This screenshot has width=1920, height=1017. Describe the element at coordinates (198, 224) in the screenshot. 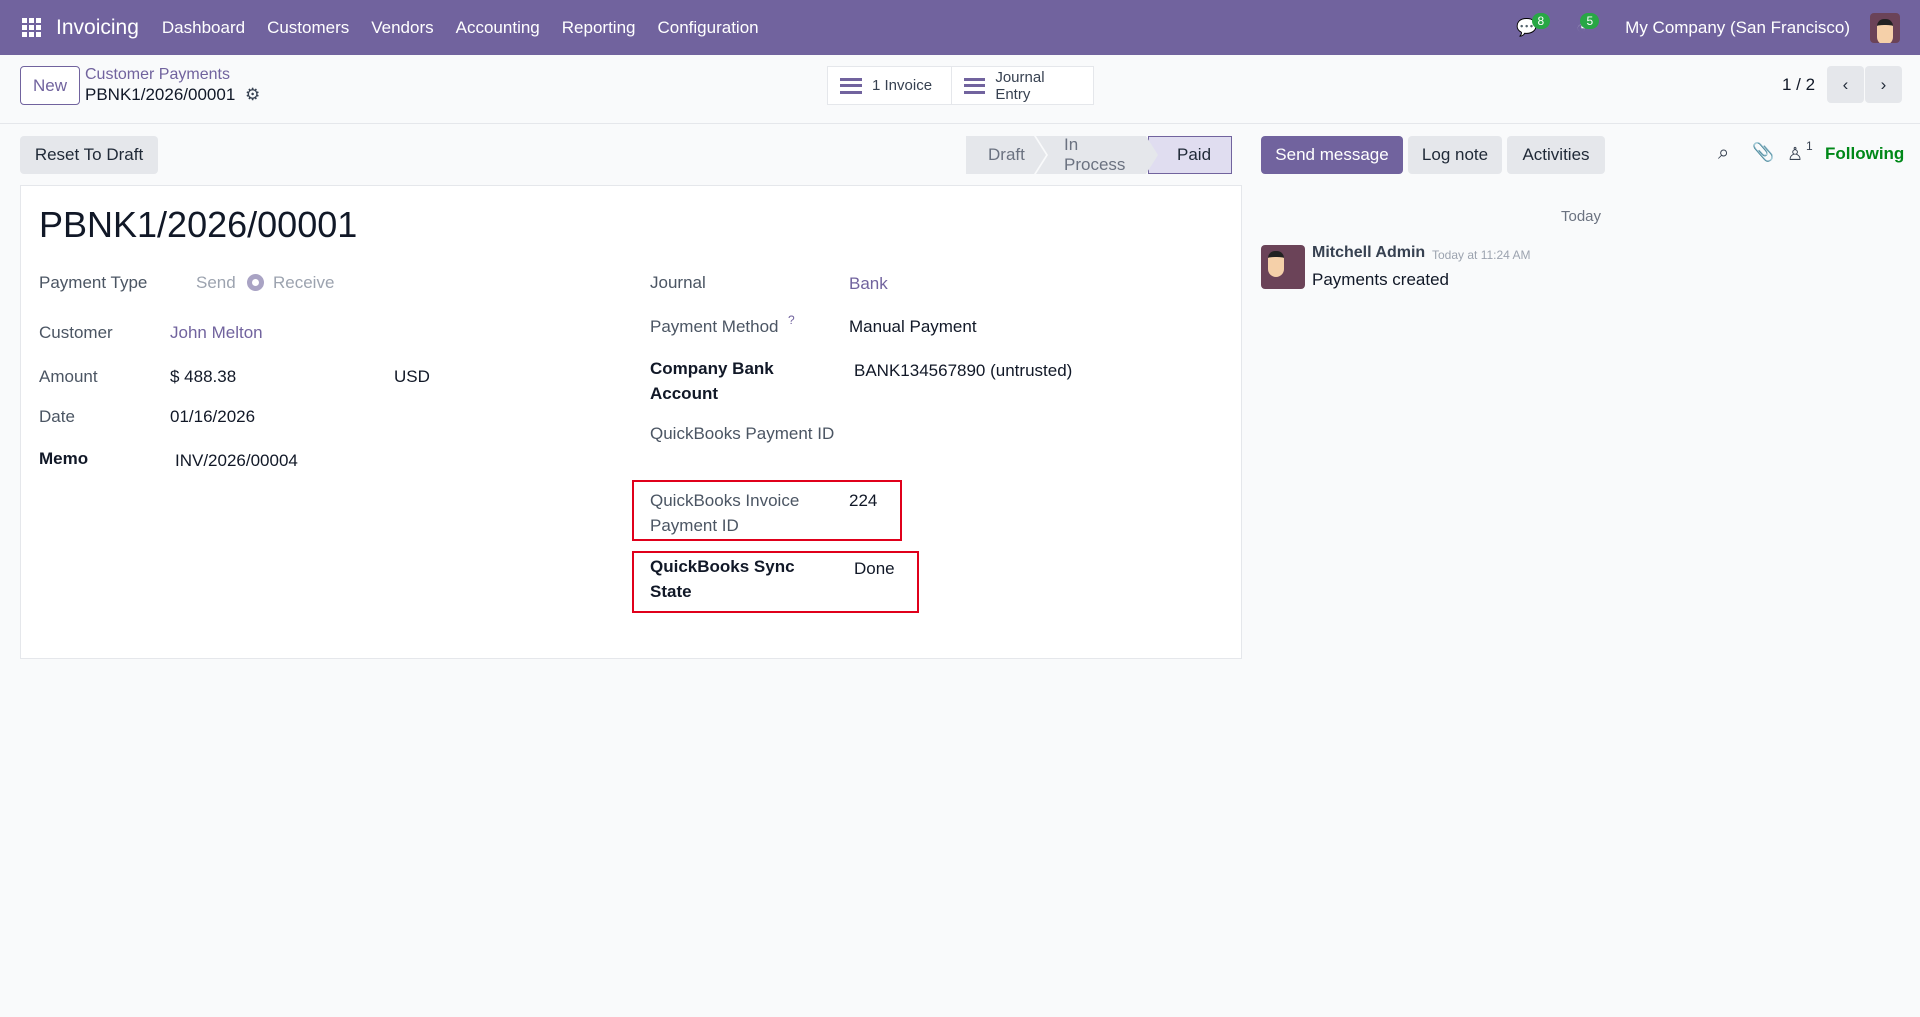

I see `record-title: PBNK1/2026/00001` at that location.